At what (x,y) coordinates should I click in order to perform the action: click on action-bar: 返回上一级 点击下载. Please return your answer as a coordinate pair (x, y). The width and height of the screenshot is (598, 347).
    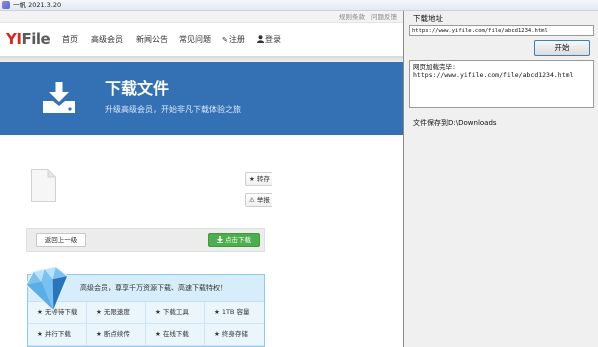
    Looking at the image, I should click on (145, 240).